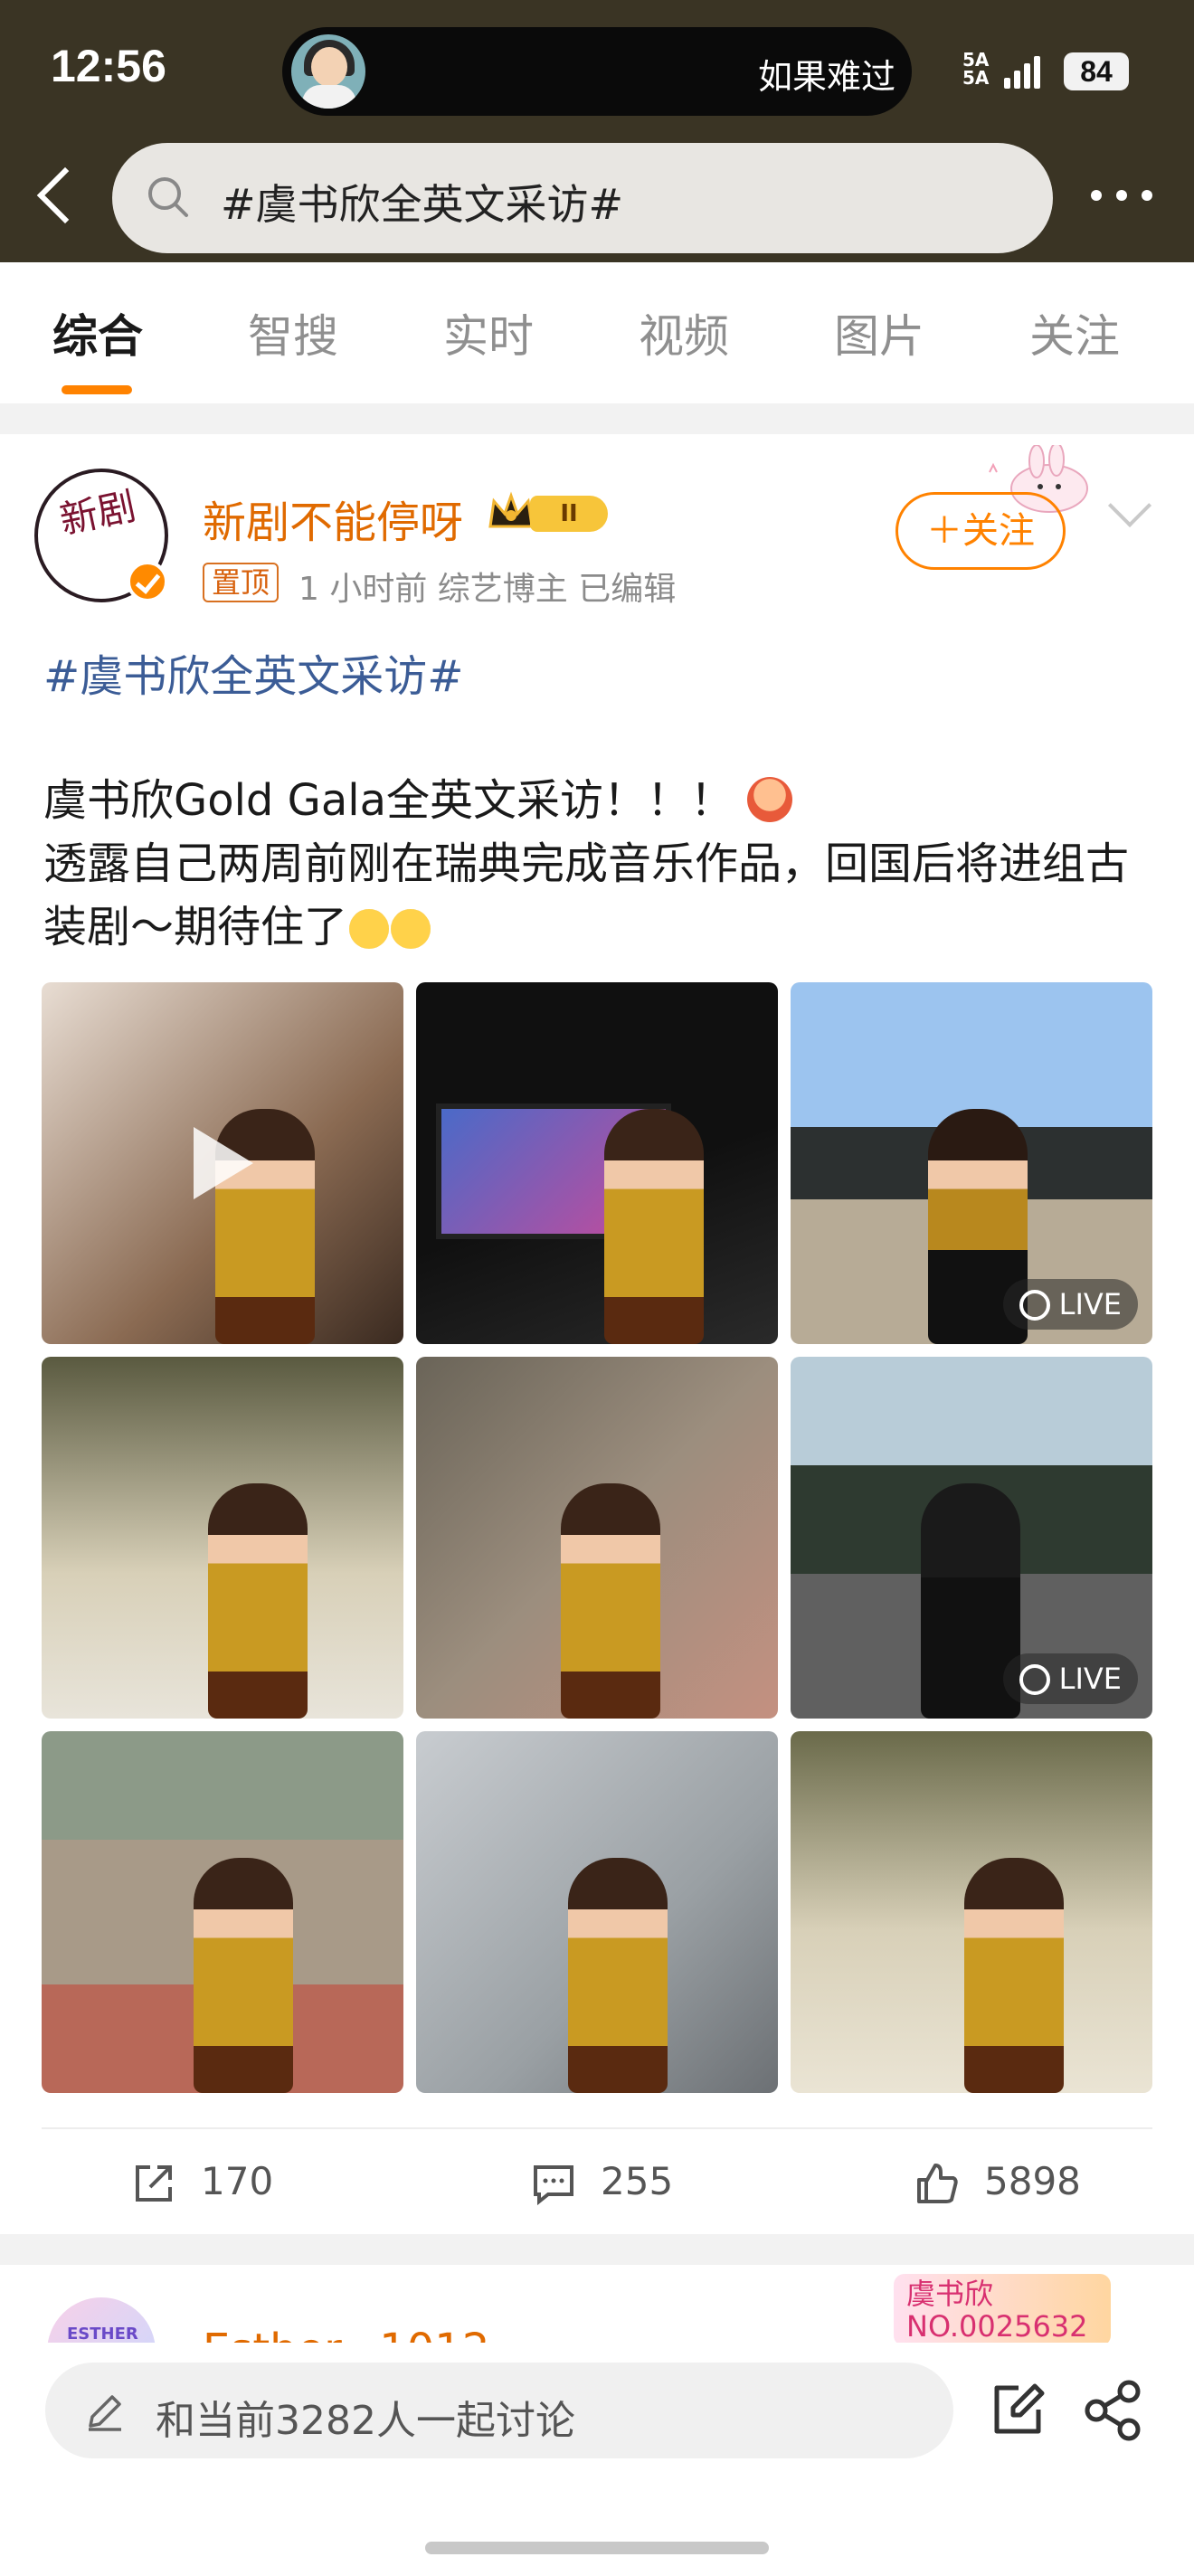 The width and height of the screenshot is (1194, 2576). Describe the element at coordinates (422, 202) in the screenshot. I see `search-query: #虞书欣全英文采访#` at that location.